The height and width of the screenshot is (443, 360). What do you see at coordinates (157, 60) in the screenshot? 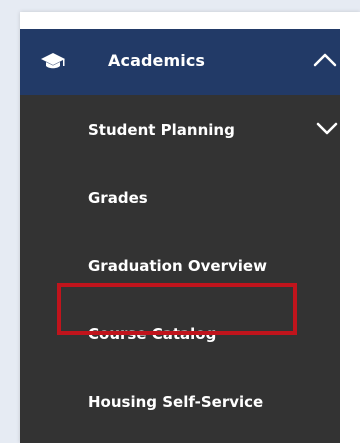
I see `academics-label: Academics` at bounding box center [157, 60].